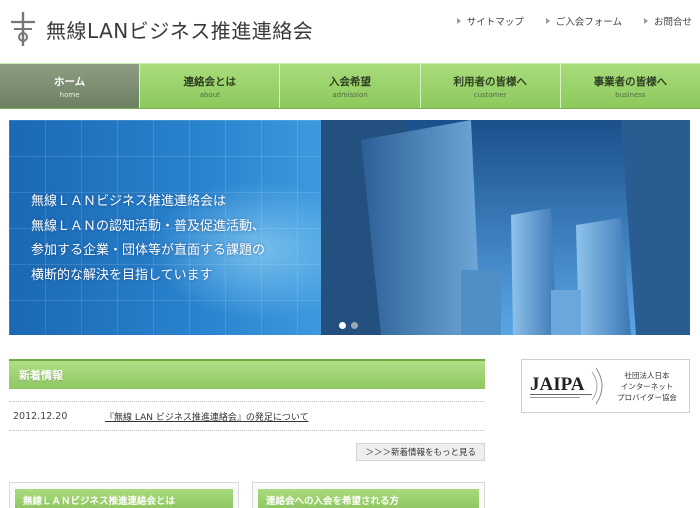  What do you see at coordinates (490, 94) in the screenshot?
I see `nav-item-sub: customer` at bounding box center [490, 94].